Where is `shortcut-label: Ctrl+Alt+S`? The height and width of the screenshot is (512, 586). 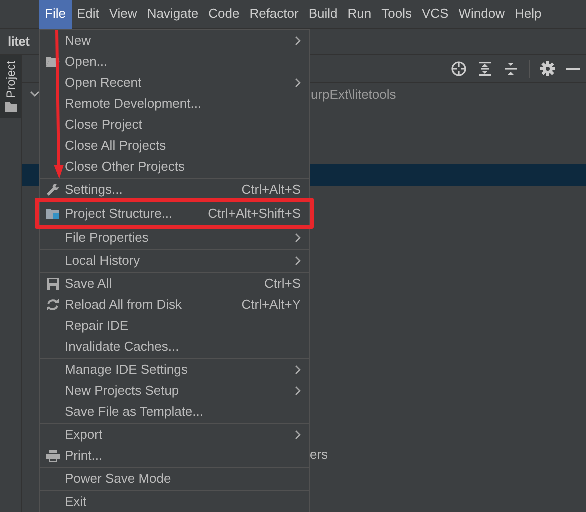 shortcut-label: Ctrl+Alt+S is located at coordinates (271, 189).